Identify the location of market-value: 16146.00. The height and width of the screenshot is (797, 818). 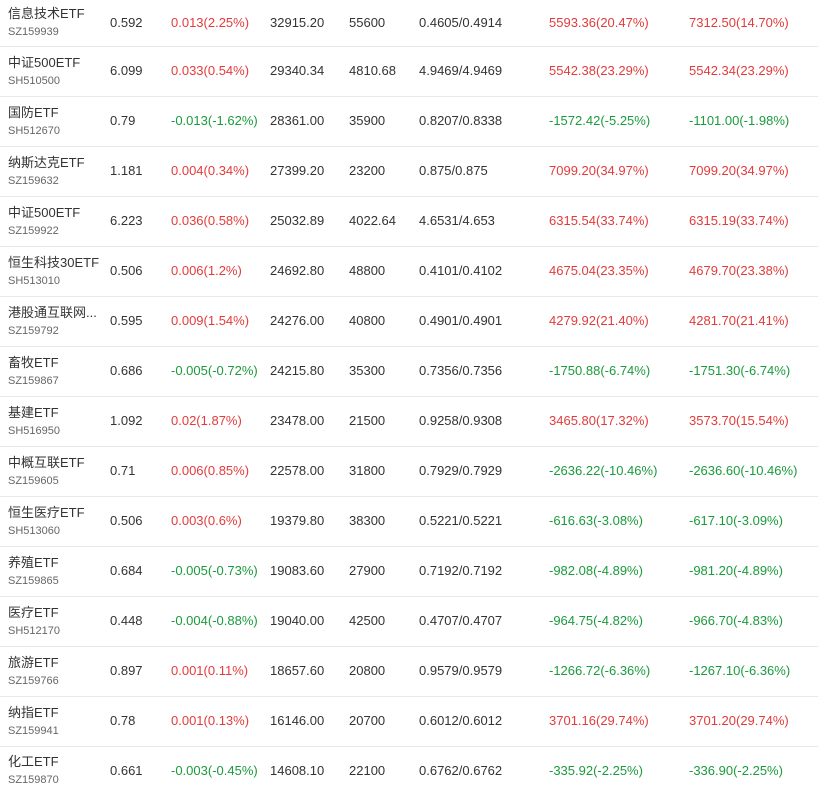
(297, 720).